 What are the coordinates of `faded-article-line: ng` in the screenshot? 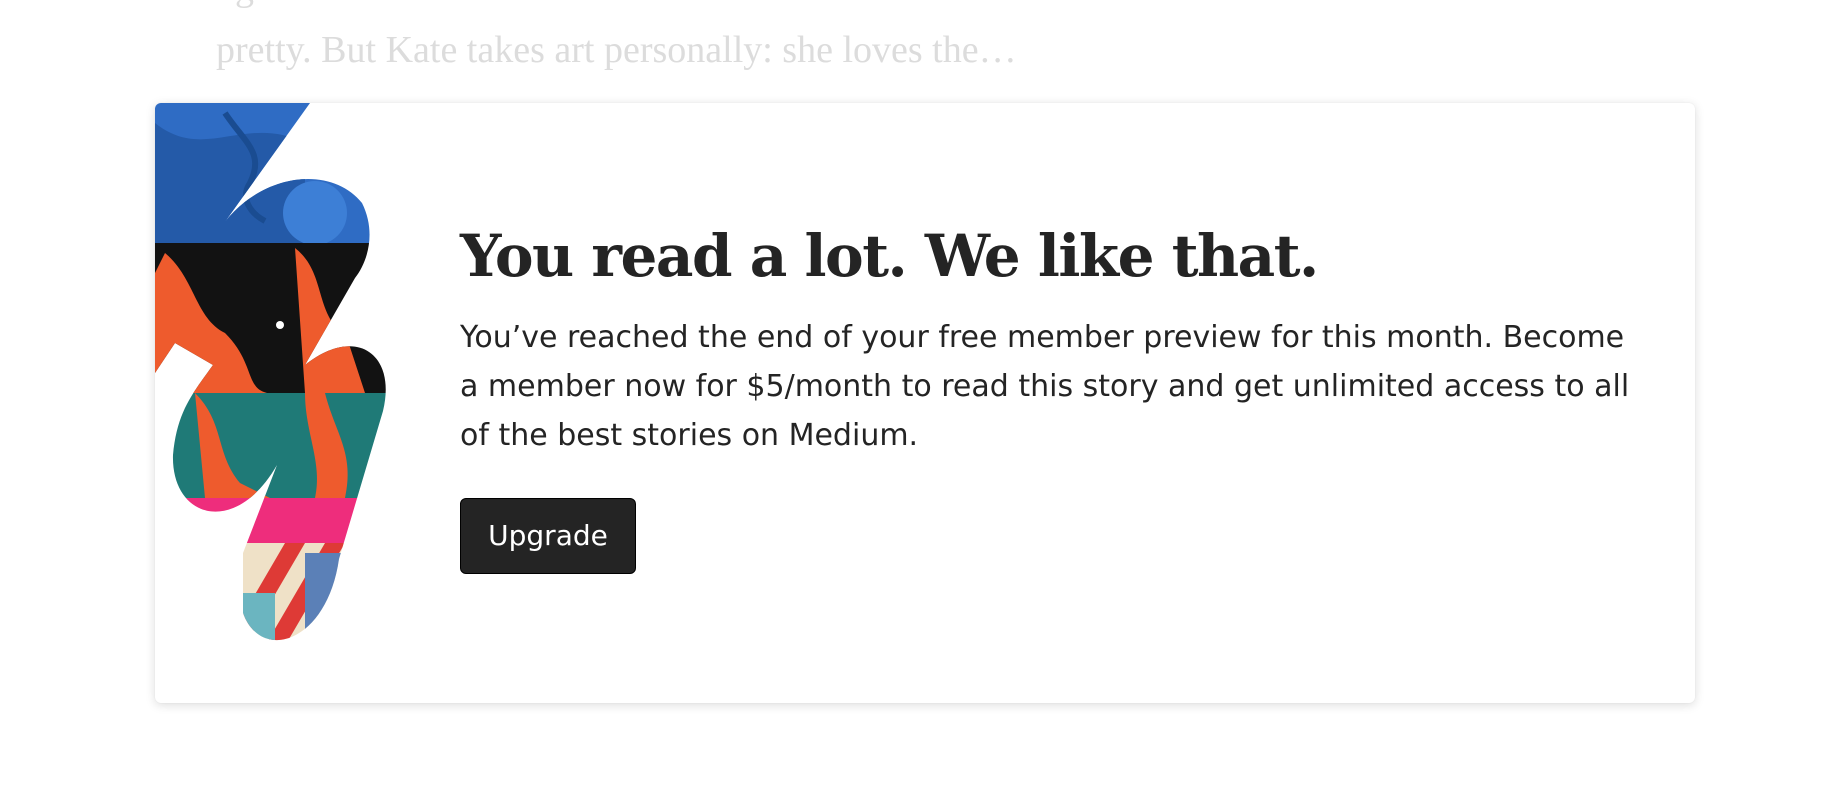 It's located at (235, 8).